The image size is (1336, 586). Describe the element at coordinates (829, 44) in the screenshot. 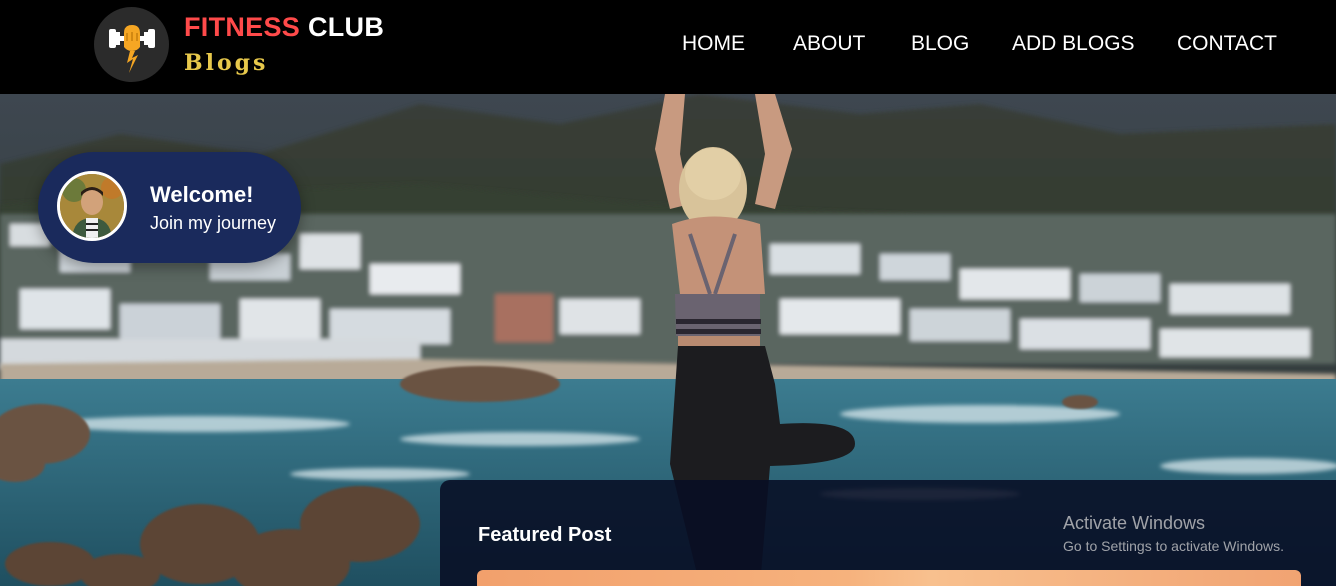

I see `nav-about-link: ABOUT` at that location.